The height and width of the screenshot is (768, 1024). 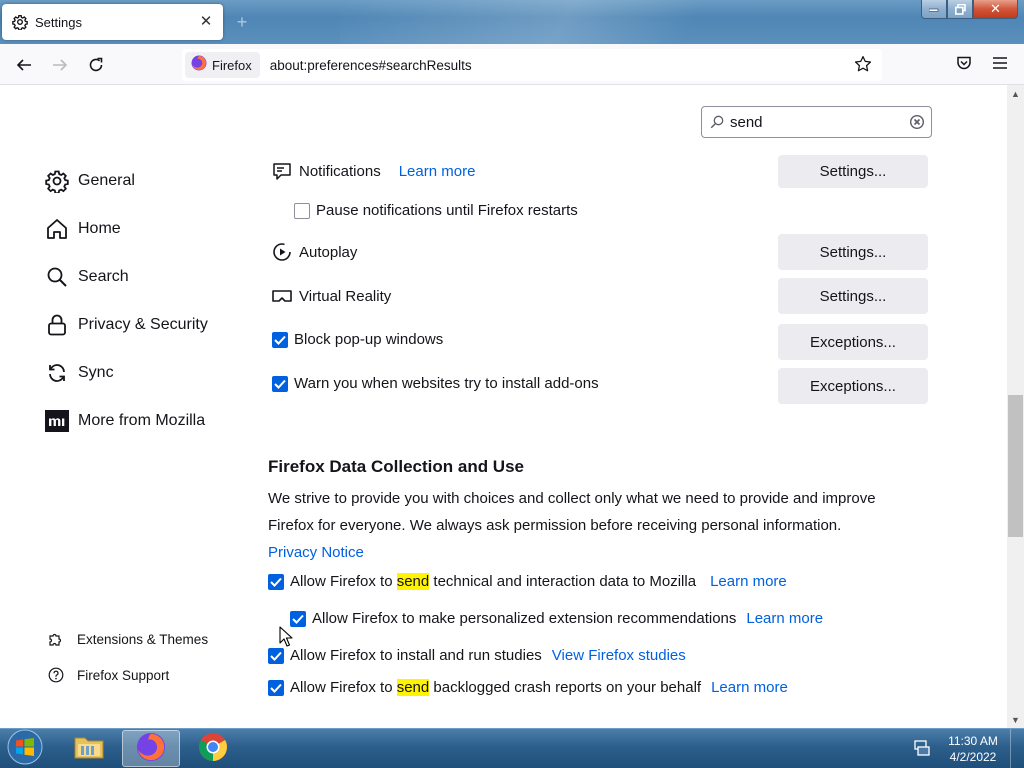 What do you see at coordinates (1015, 93) in the screenshot?
I see `scroll-up-arrow-icon: ▲` at bounding box center [1015, 93].